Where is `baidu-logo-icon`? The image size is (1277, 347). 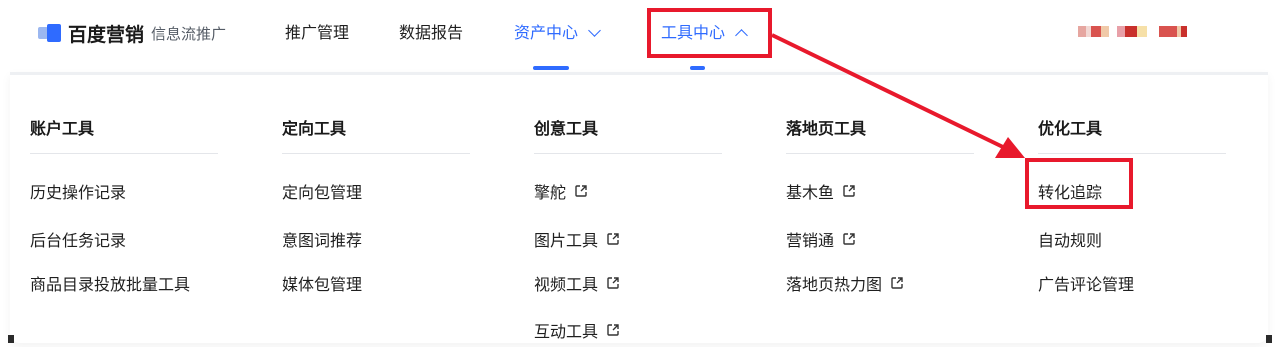
baidu-logo-icon is located at coordinates (50, 33).